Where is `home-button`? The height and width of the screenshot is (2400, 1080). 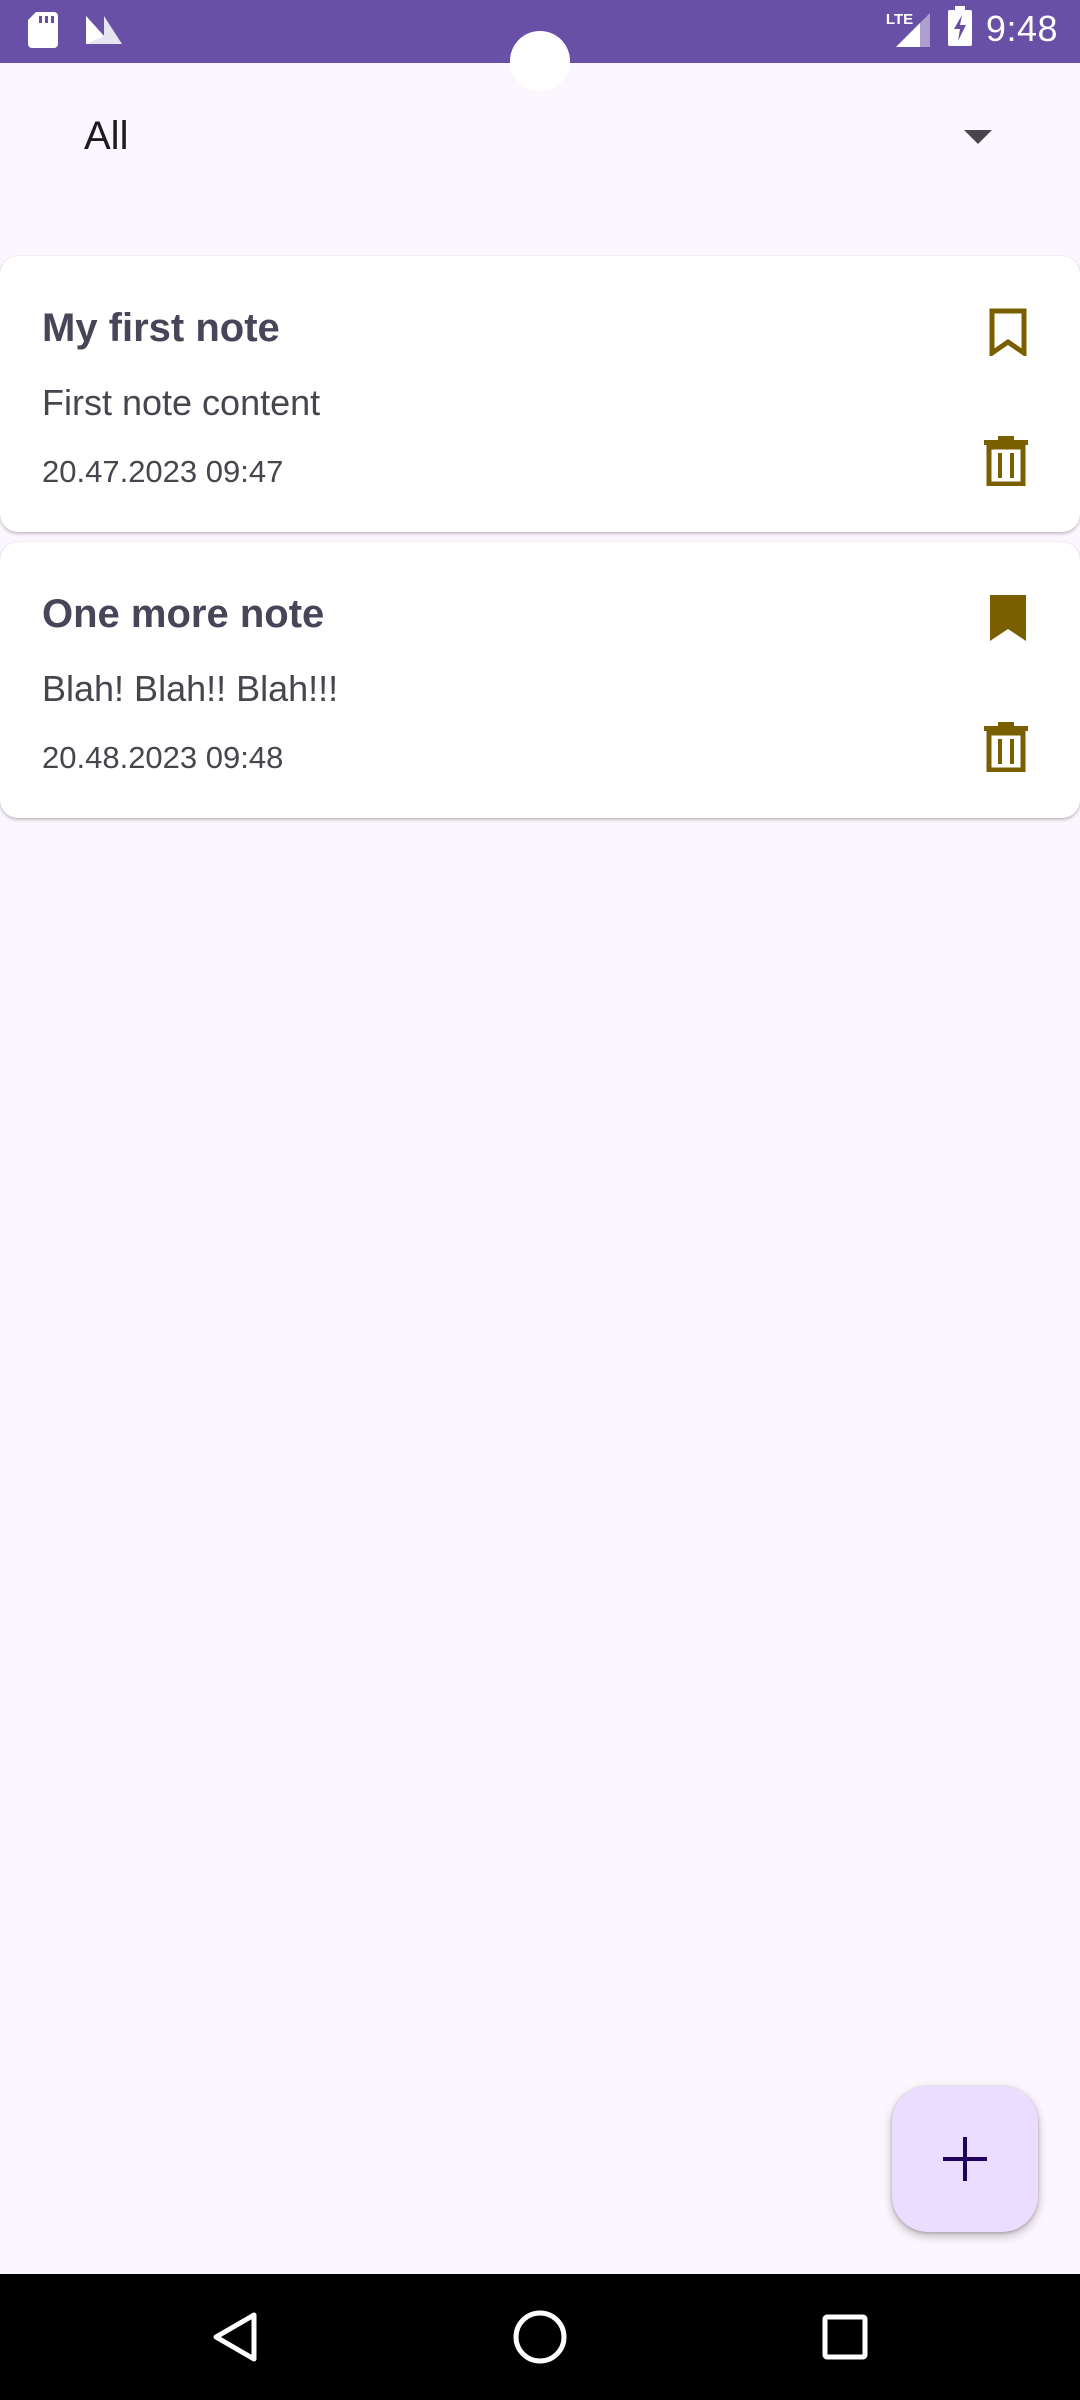
home-button is located at coordinates (540, 2337).